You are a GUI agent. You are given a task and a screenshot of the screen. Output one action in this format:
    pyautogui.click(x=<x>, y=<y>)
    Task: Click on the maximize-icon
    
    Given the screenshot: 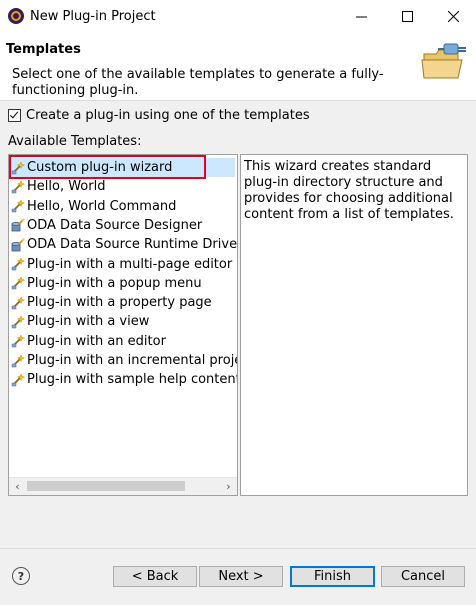 What is the action you would take?
    pyautogui.click(x=407, y=16)
    